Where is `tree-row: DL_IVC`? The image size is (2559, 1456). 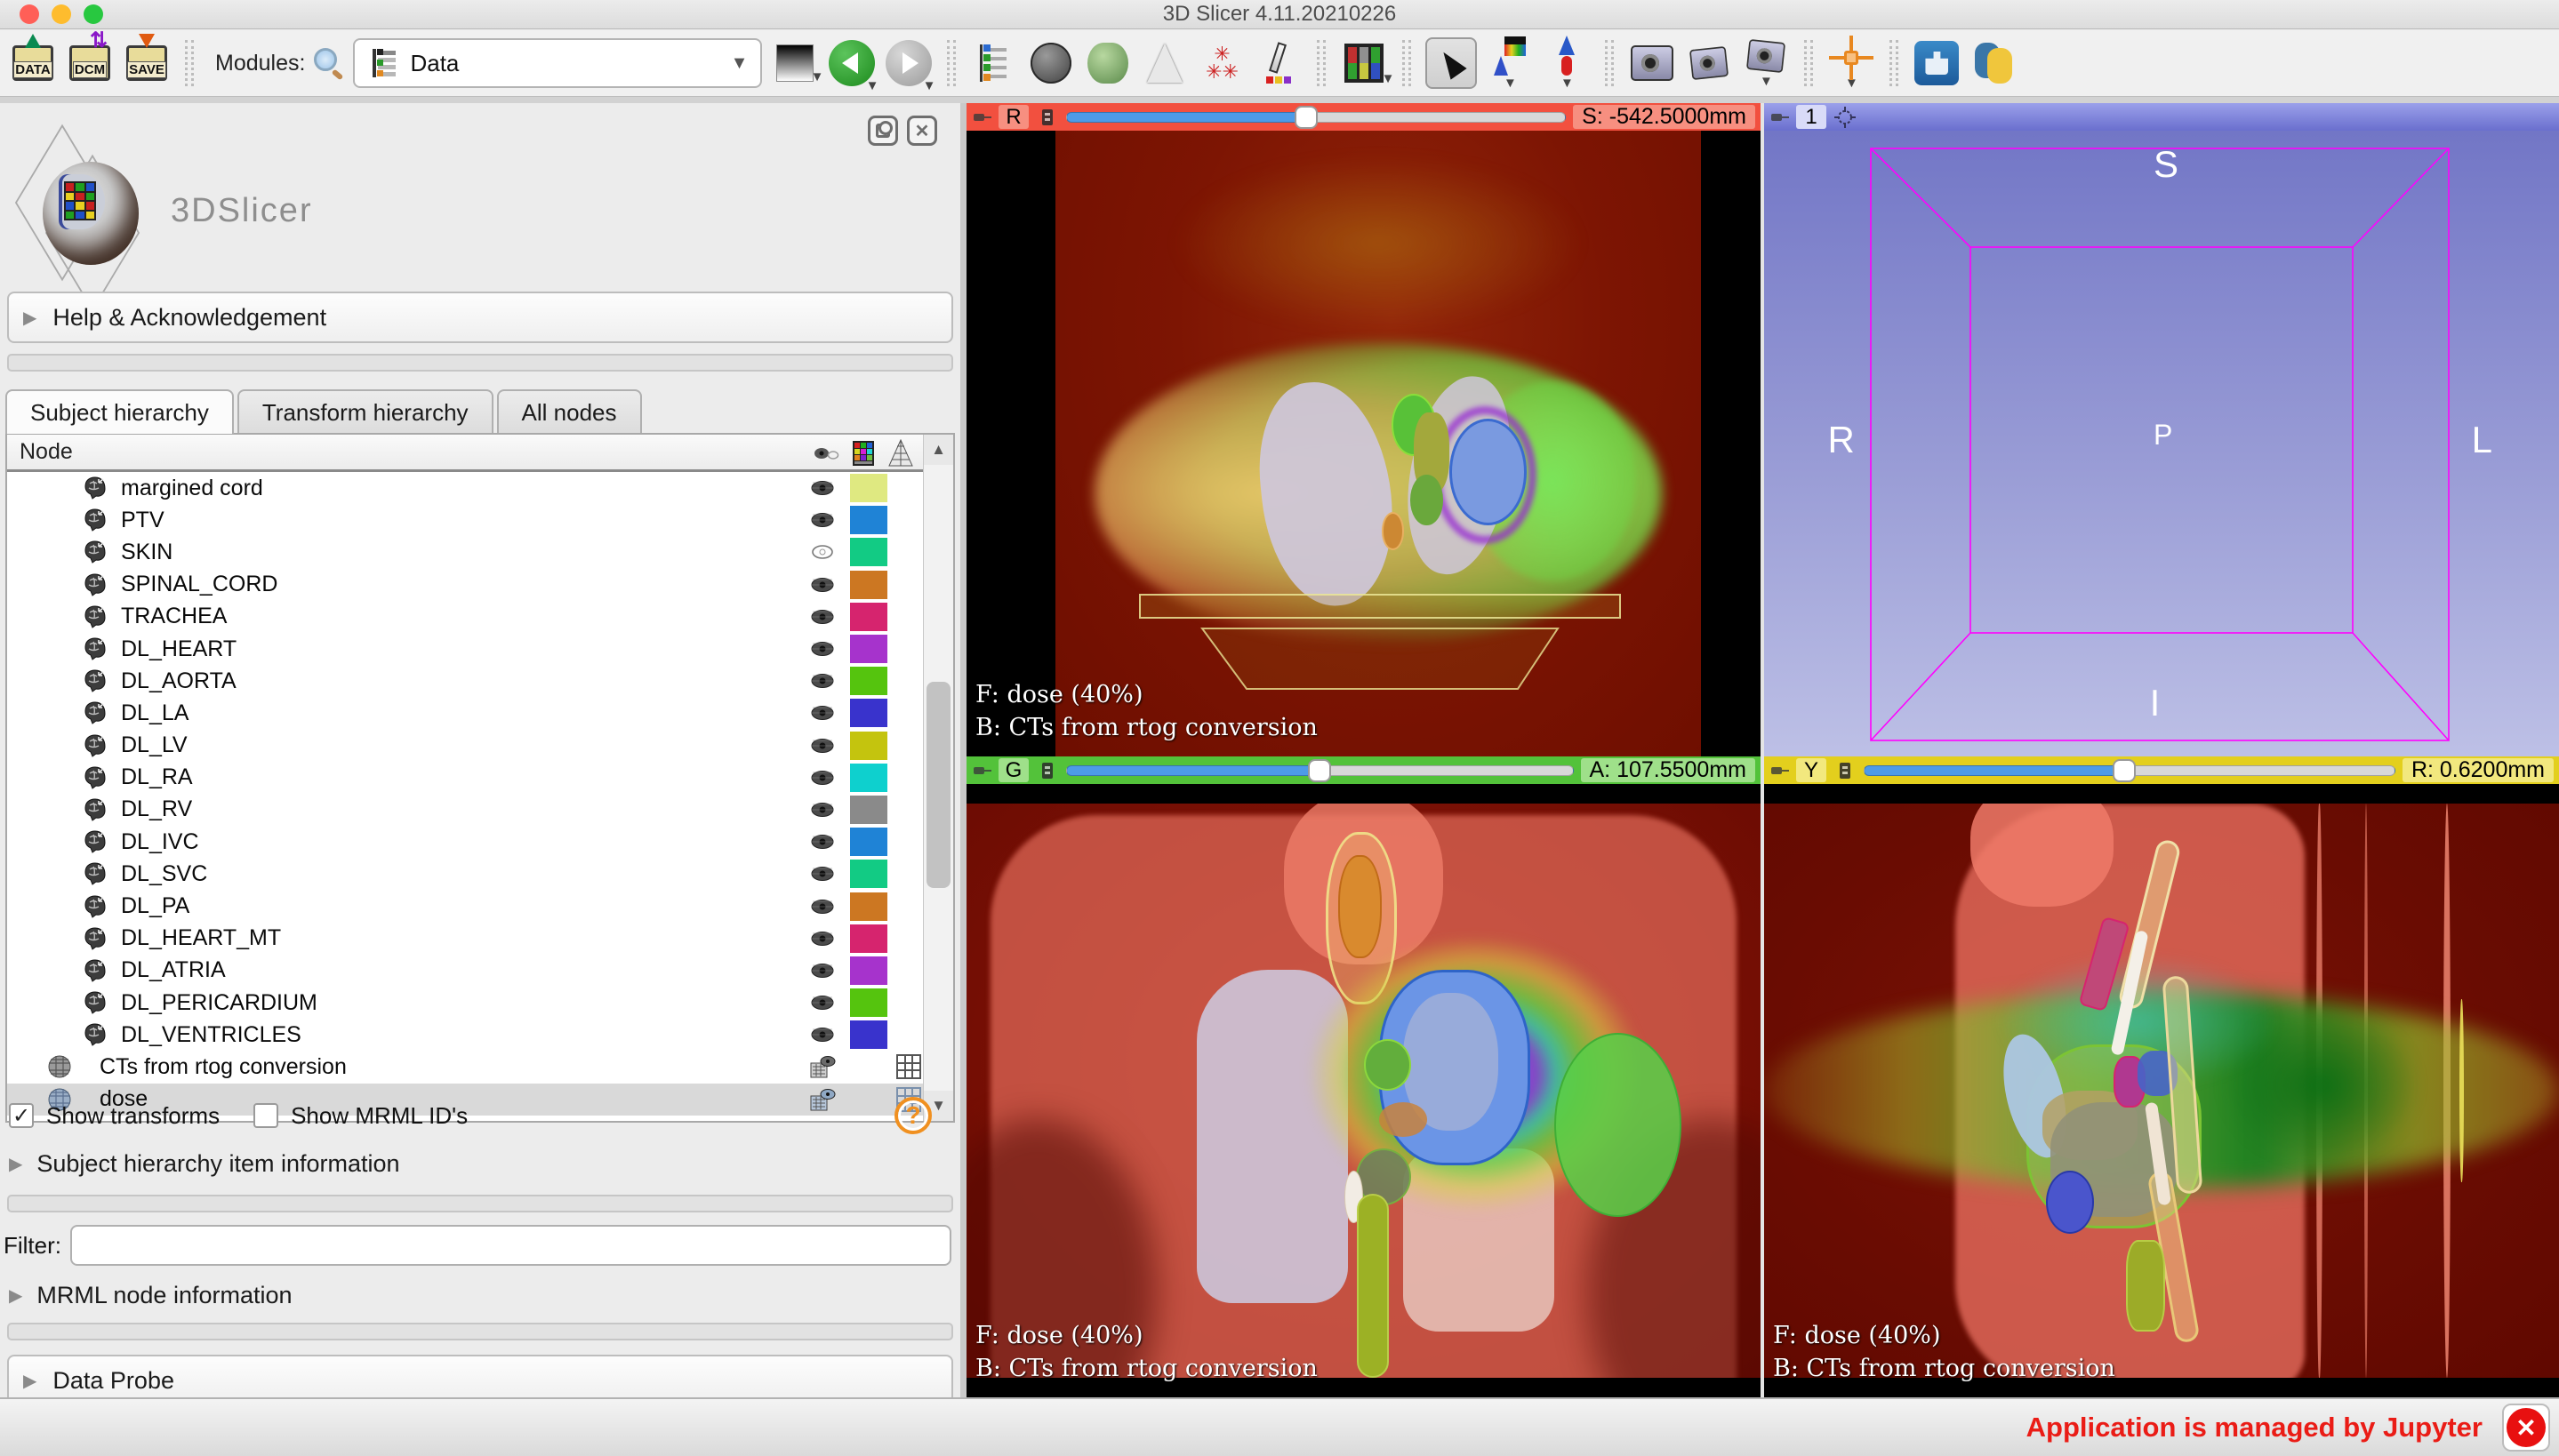
tree-row: DL_IVC is located at coordinates (465, 842).